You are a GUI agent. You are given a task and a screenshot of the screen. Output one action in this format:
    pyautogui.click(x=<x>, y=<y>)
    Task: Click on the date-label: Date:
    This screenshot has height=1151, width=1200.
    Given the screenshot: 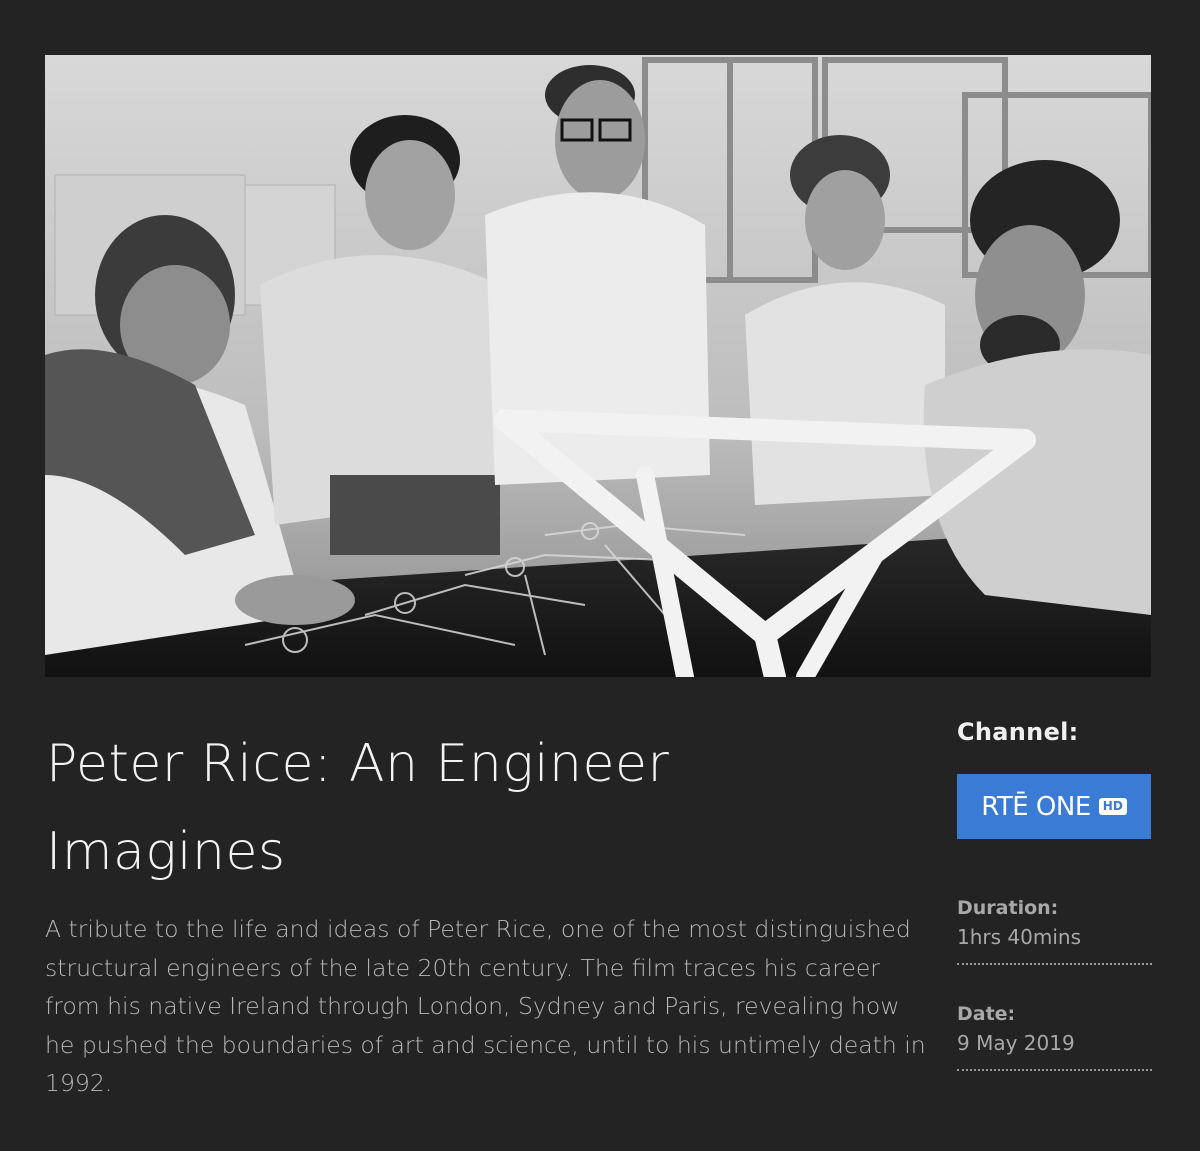 What is the action you would take?
    pyautogui.click(x=986, y=1014)
    